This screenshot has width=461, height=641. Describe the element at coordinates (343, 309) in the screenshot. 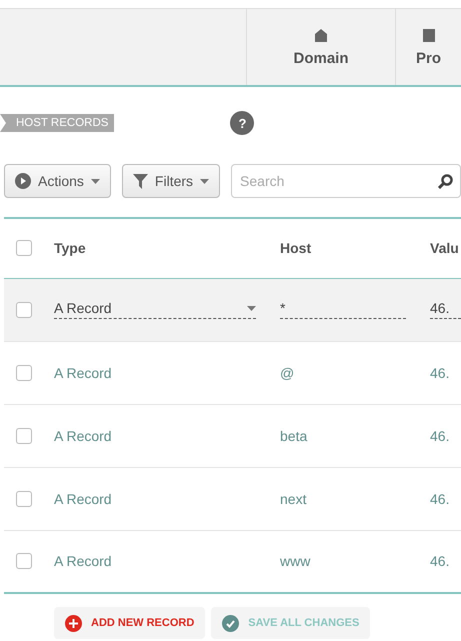

I see `host-field: *` at that location.